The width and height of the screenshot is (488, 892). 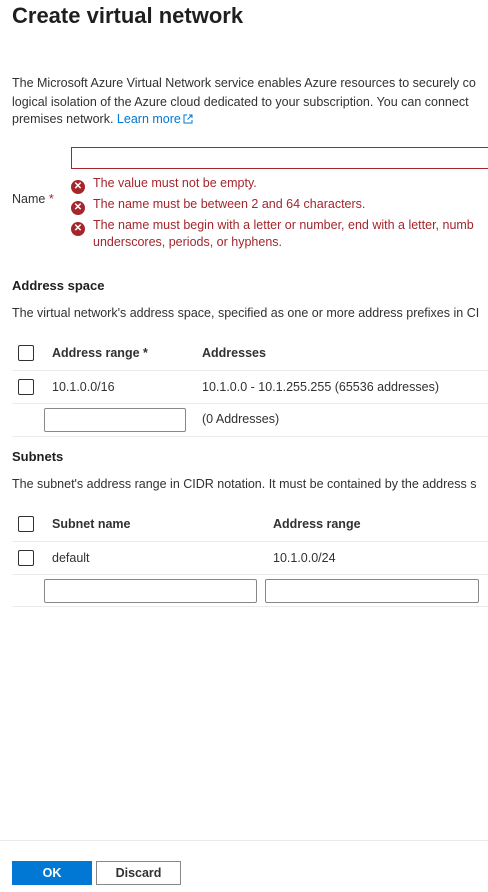 What do you see at coordinates (138, 873) in the screenshot?
I see `discard-button: Discard` at bounding box center [138, 873].